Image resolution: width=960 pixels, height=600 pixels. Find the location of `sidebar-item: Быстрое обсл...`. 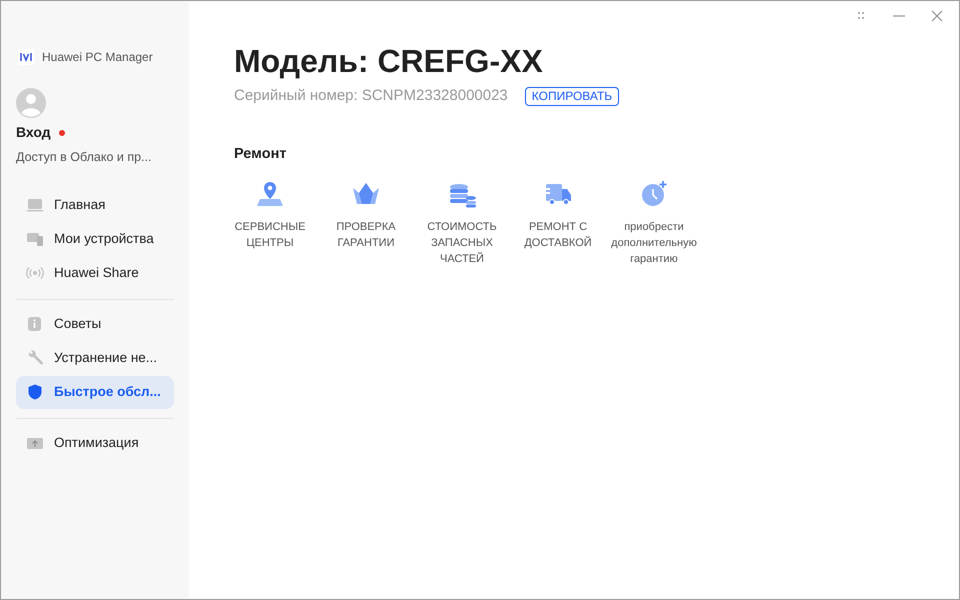

sidebar-item: Быстрое обсл... is located at coordinates (95, 392).